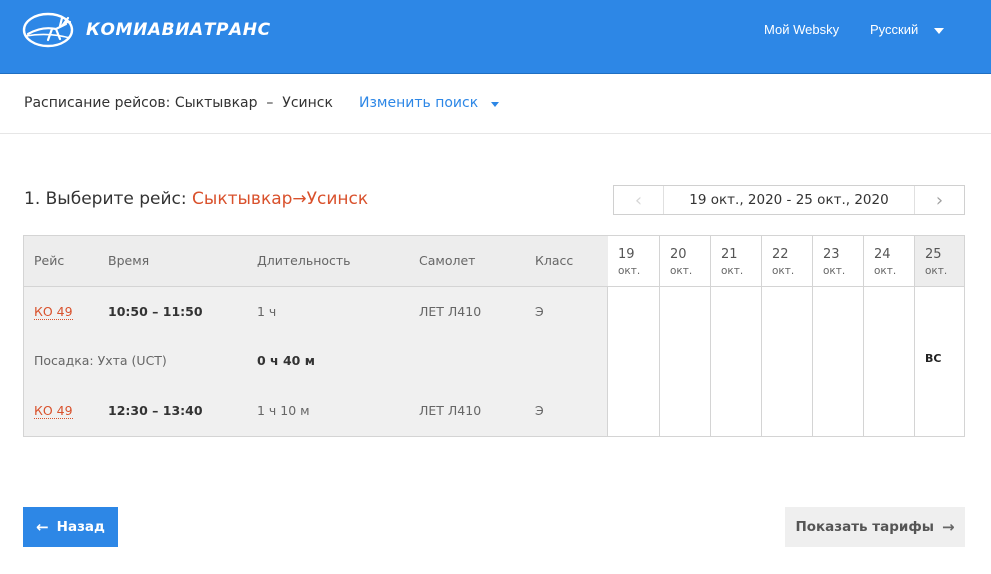 The height and width of the screenshot is (574, 991). Describe the element at coordinates (554, 260) in the screenshot. I see `header-class: Класс` at that location.